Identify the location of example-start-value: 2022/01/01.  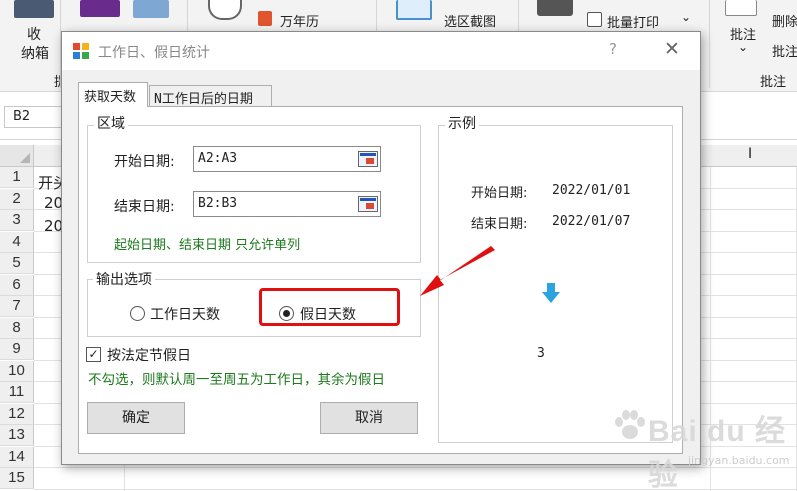
(591, 190).